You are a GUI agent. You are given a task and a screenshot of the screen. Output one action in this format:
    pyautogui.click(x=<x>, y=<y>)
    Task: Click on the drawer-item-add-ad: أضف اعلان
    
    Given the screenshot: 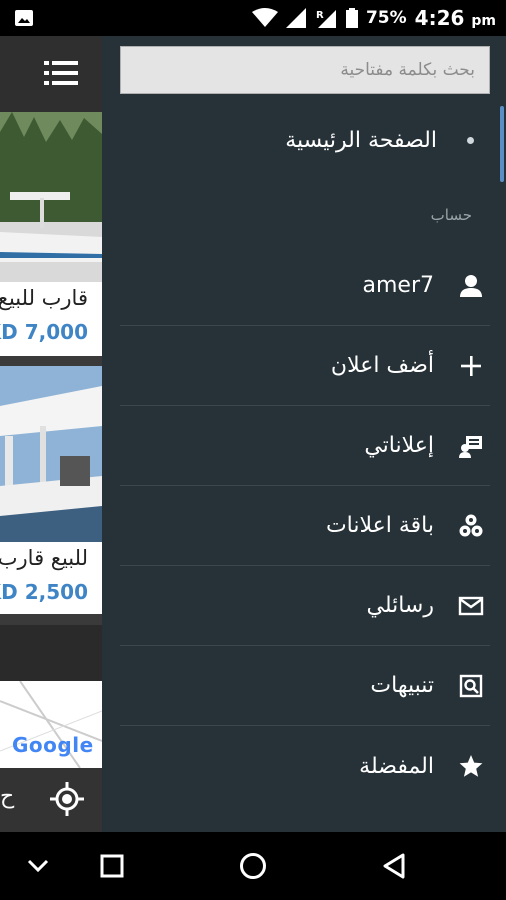 What is the action you would take?
    pyautogui.click(x=305, y=366)
    